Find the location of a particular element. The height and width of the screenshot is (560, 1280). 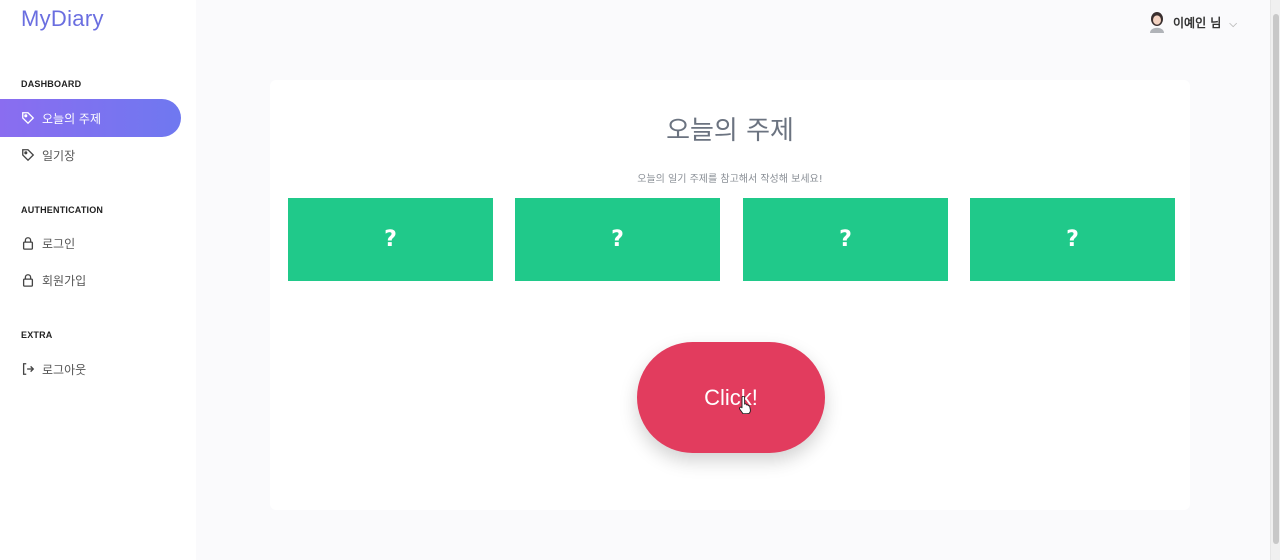

avatar-icon is located at coordinates (1157, 22).